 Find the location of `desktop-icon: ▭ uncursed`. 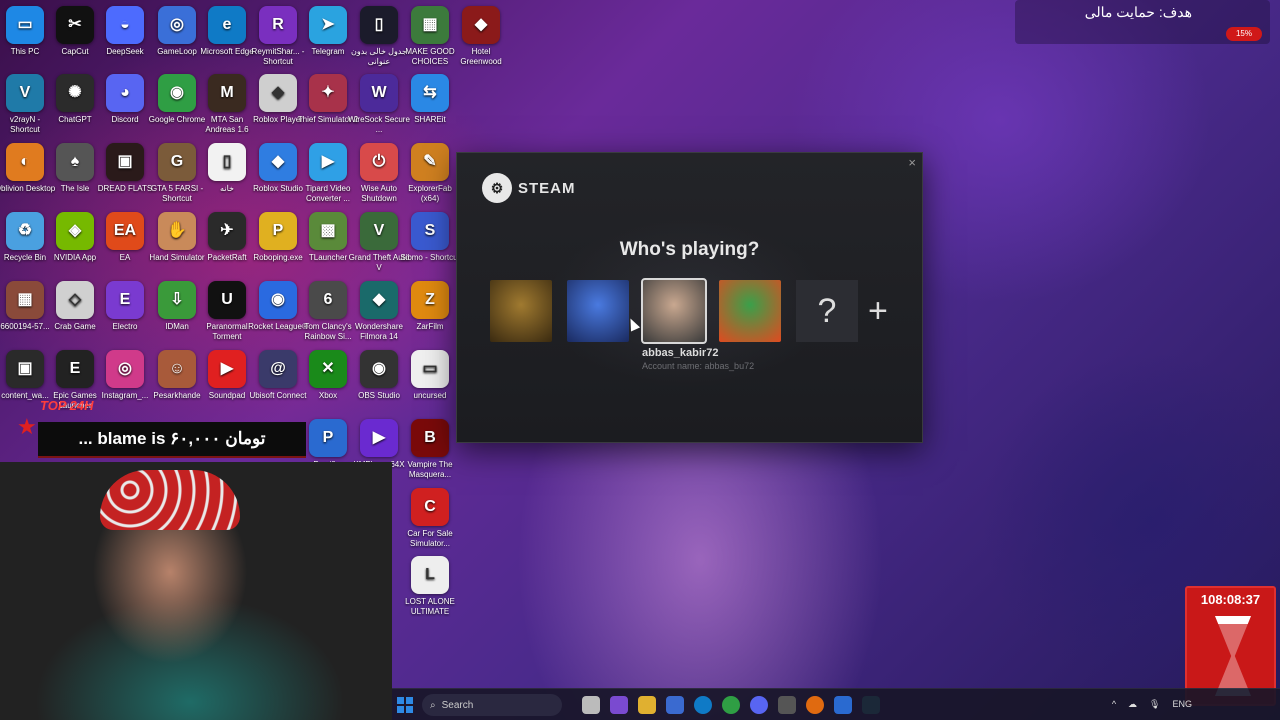

desktop-icon: ▭ uncursed is located at coordinates (430, 375).